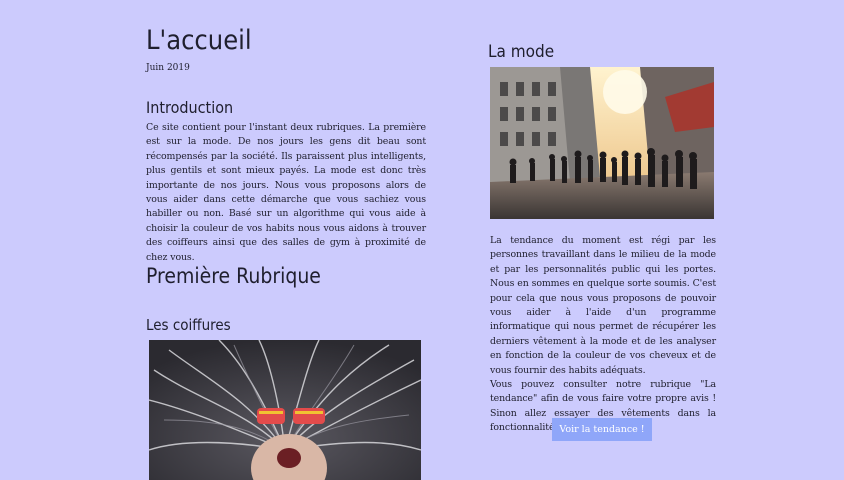  What do you see at coordinates (521, 52) in the screenshot?
I see `mode-heading: La mode` at bounding box center [521, 52].